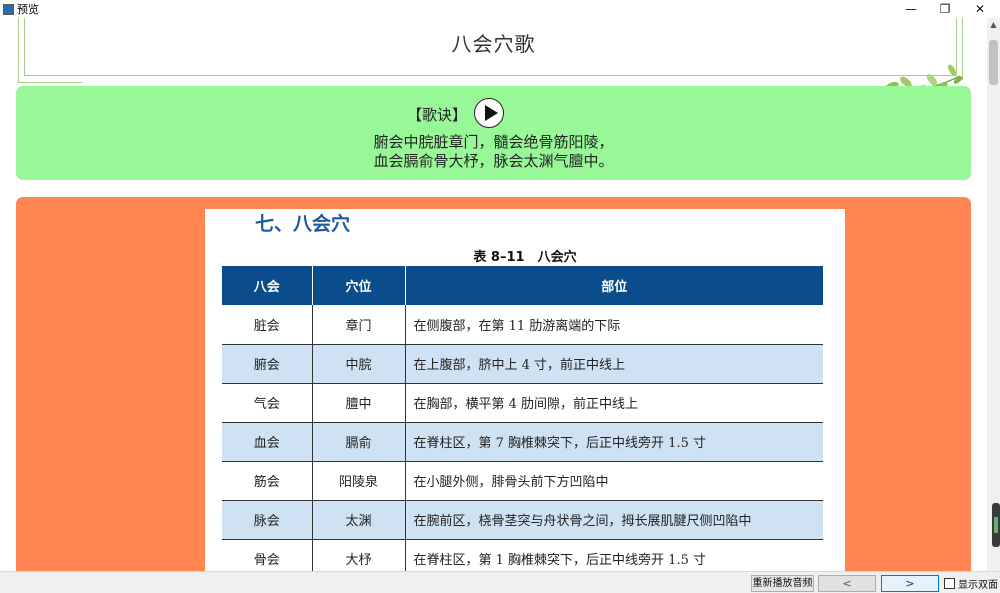 The image size is (1000, 593). Describe the element at coordinates (614, 555) in the screenshot. I see `table-cell: 在脊柱区，第 1 胸椎棘突下，后正中线旁开 1.5 寸` at that location.